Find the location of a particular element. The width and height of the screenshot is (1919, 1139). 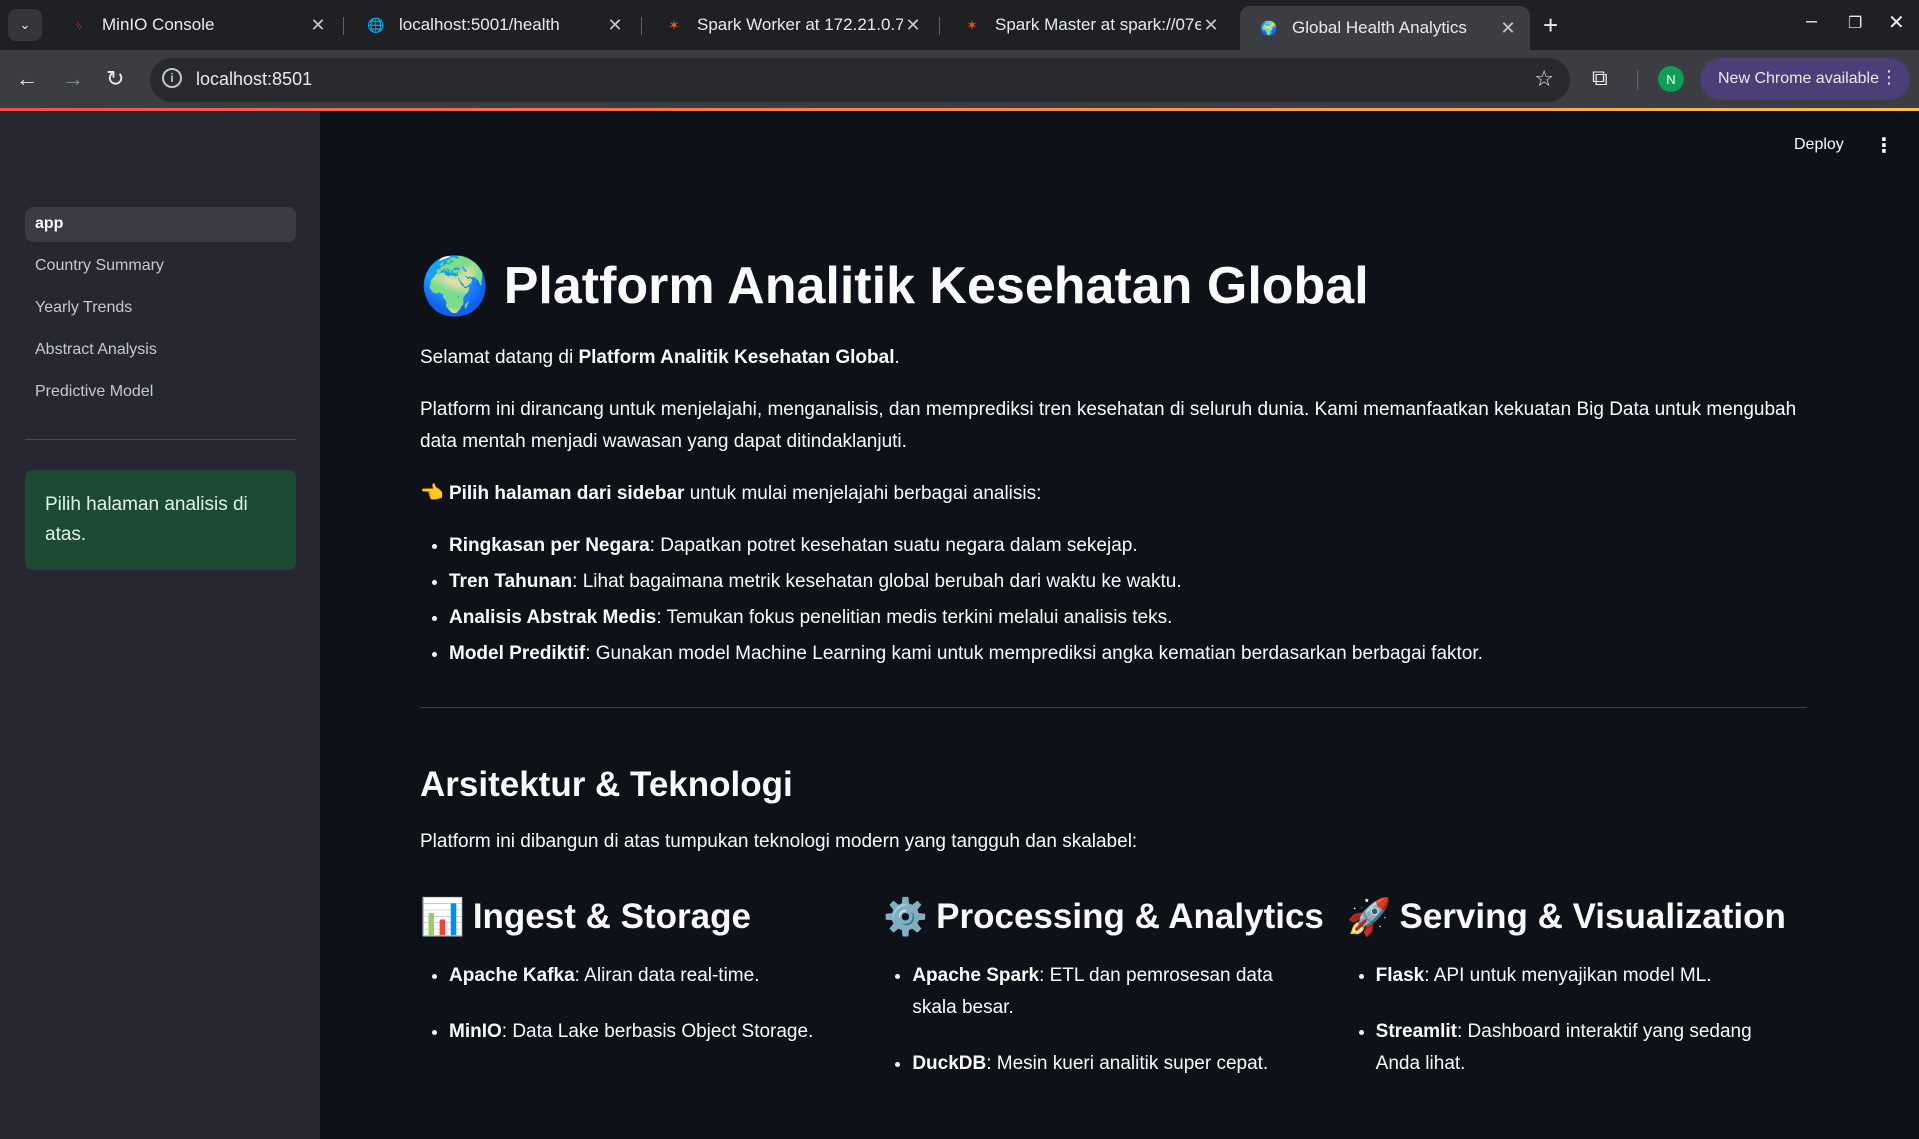

sidebar-divider is located at coordinates (160, 439).